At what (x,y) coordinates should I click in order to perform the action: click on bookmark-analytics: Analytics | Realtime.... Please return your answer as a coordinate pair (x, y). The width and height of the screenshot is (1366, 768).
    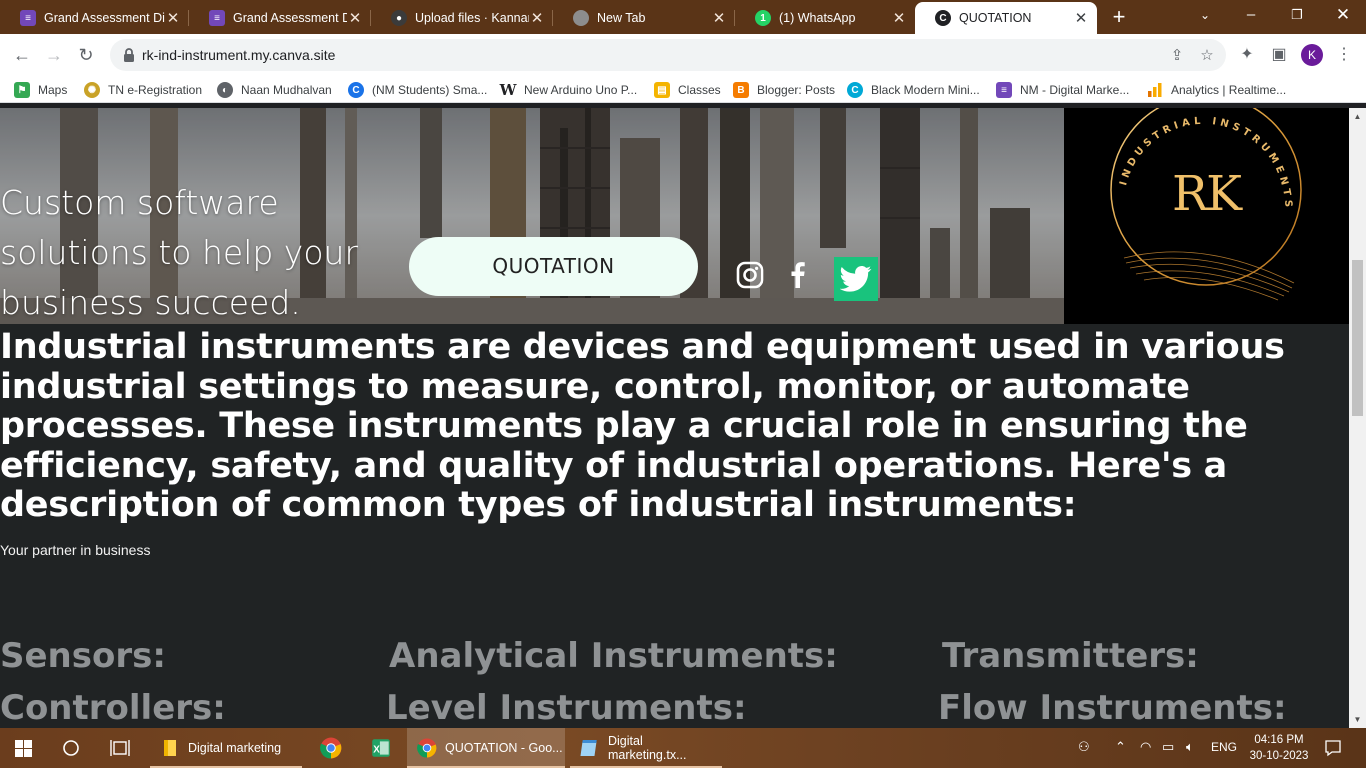
    Looking at the image, I should click on (1216, 90).